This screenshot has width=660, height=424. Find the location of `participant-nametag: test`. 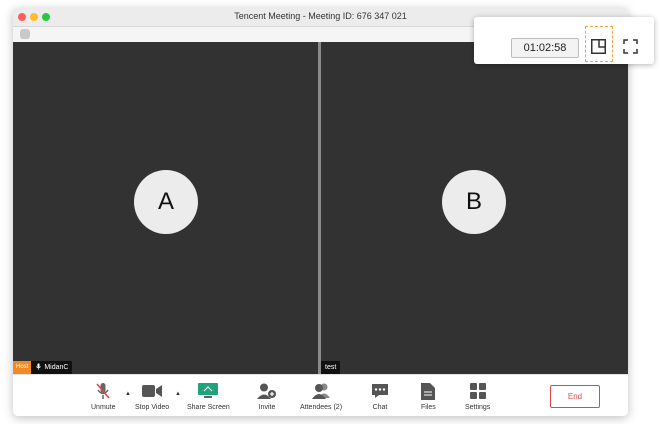

participant-nametag: test is located at coordinates (331, 367).